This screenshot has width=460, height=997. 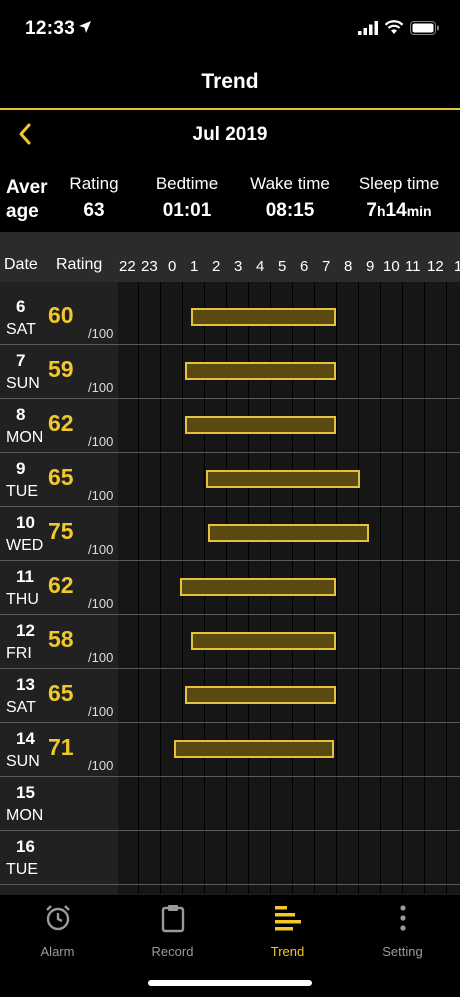 What do you see at coordinates (21, 468) in the screenshot?
I see `row-day: 9` at bounding box center [21, 468].